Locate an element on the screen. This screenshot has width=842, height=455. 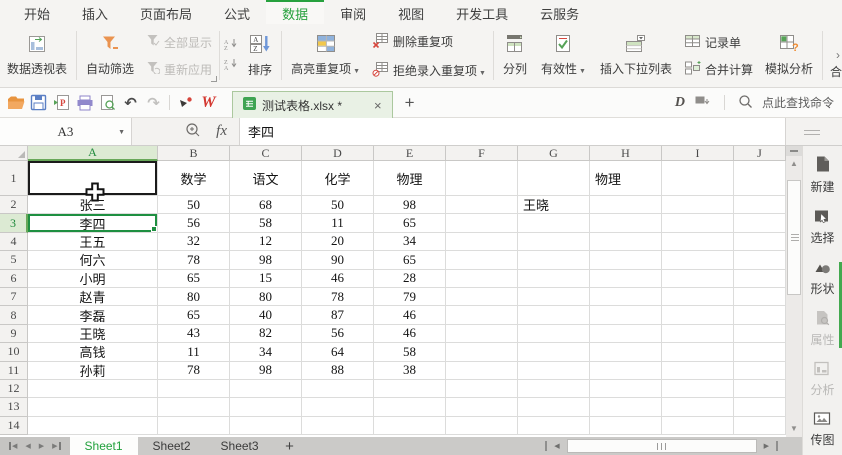
row-header-3: 3 is located at coordinates (14, 223).